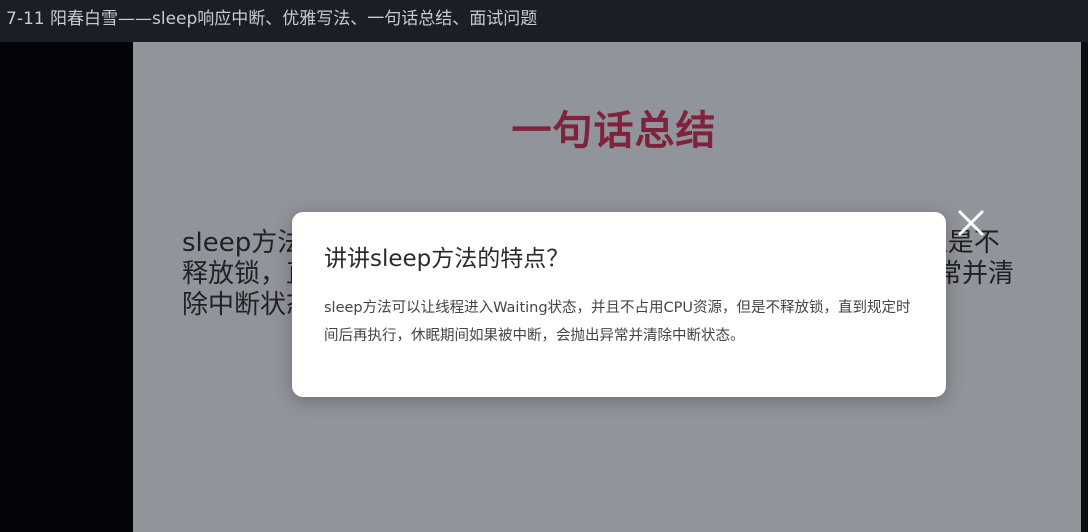 The width and height of the screenshot is (1088, 532). I want to click on close-dialog-button, so click(971, 223).